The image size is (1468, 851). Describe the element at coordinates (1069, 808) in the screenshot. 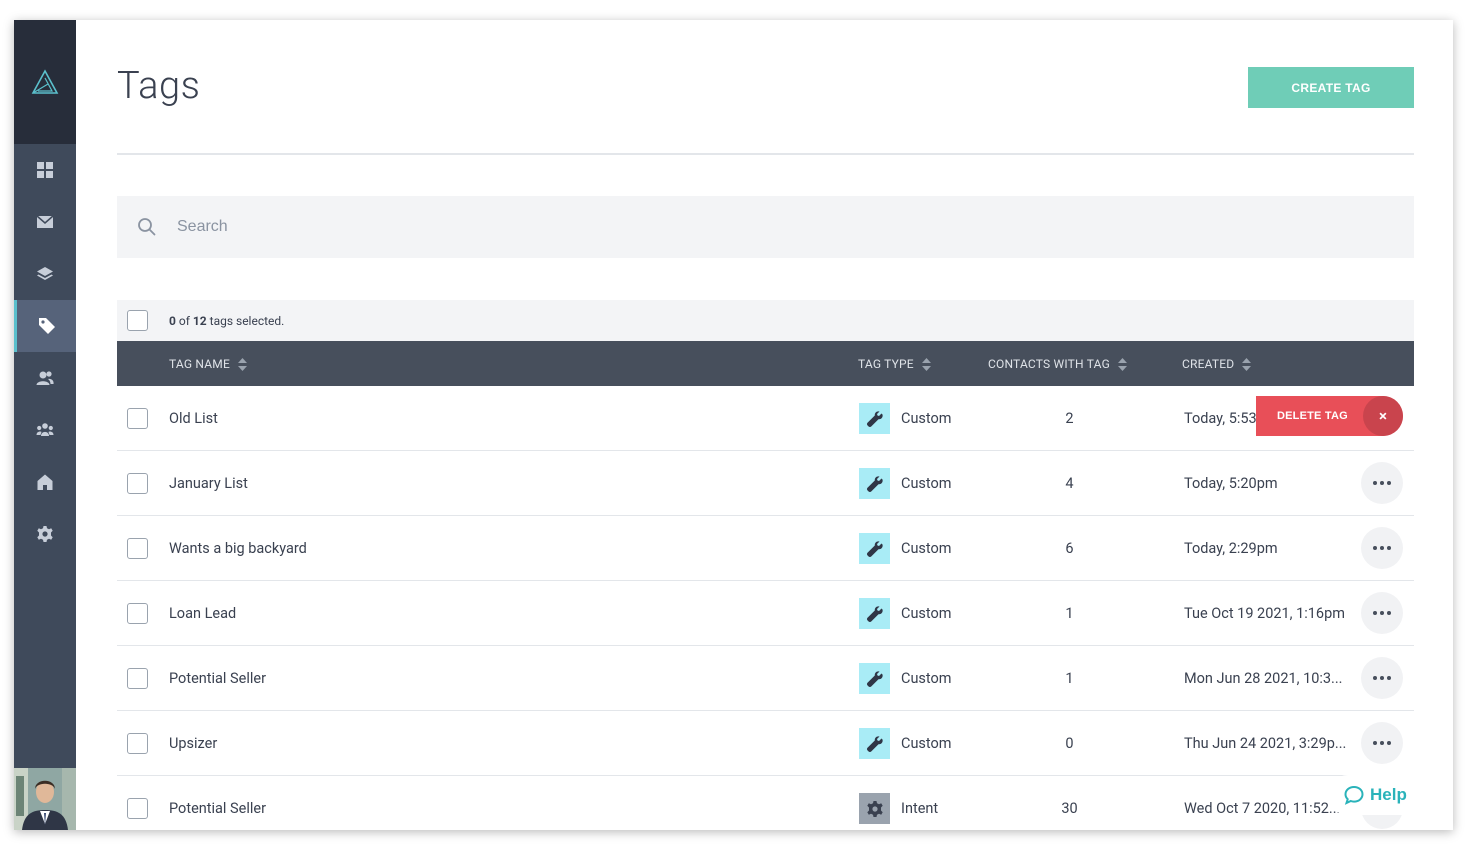

I see `contacts-count: 30` at that location.